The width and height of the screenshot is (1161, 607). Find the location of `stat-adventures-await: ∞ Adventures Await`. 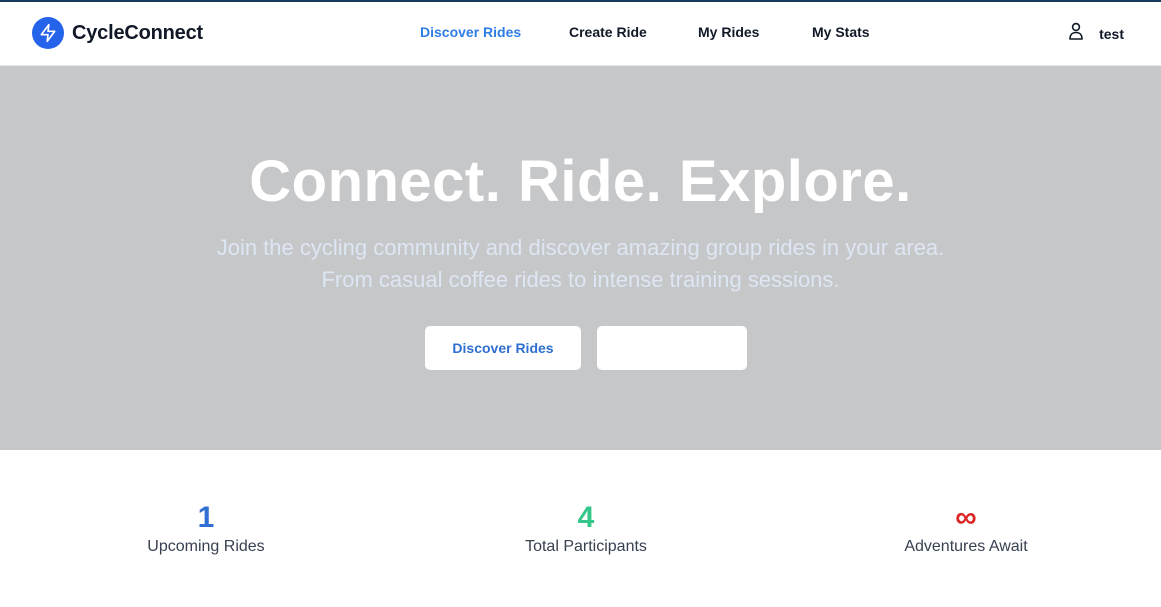

stat-adventures-await: ∞ Adventures Await is located at coordinates (966, 528).